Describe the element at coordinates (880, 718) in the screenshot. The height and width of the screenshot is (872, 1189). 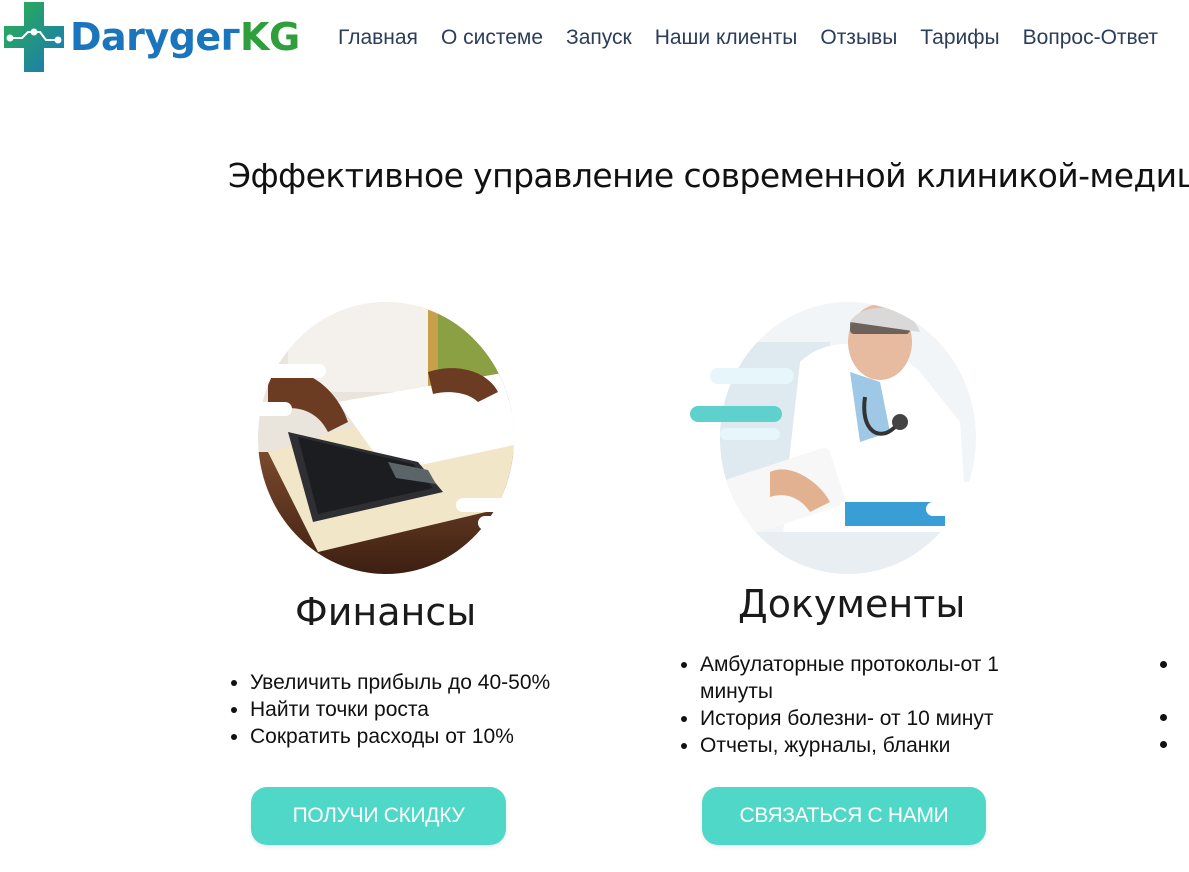
I see `list-item: История болезни- от 10 минут` at that location.